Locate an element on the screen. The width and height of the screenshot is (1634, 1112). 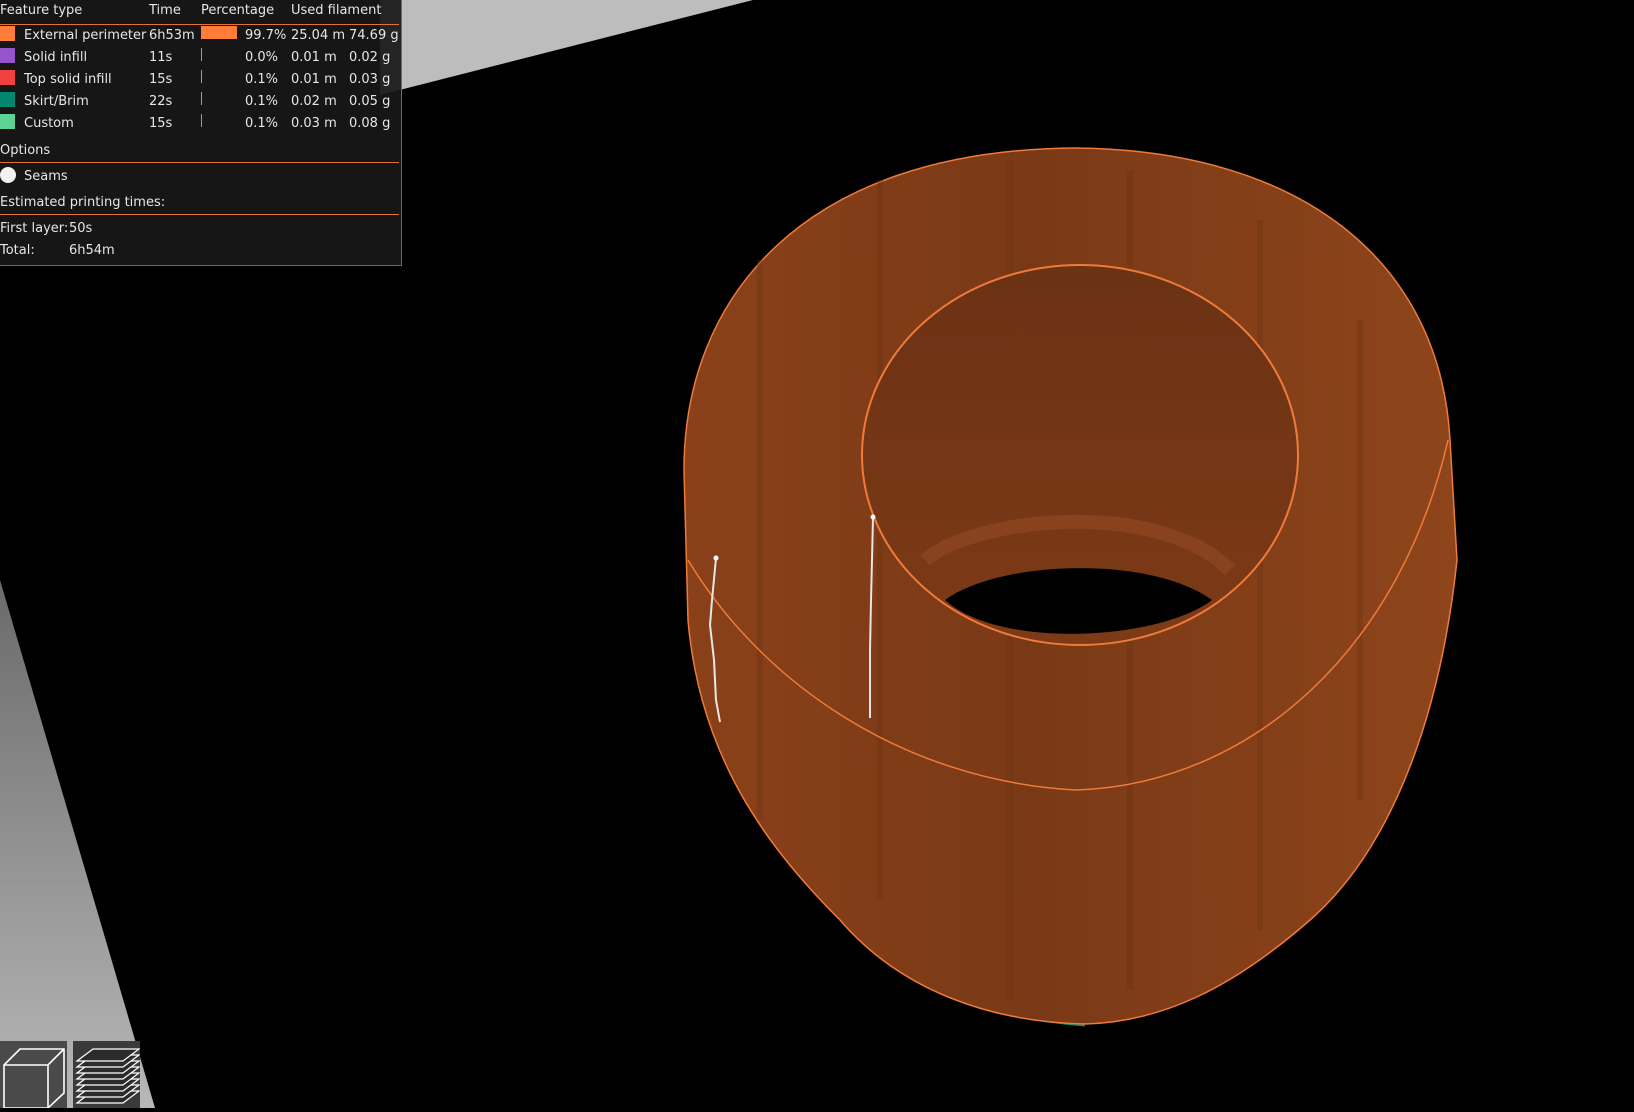
options-title: Options is located at coordinates (25, 150).